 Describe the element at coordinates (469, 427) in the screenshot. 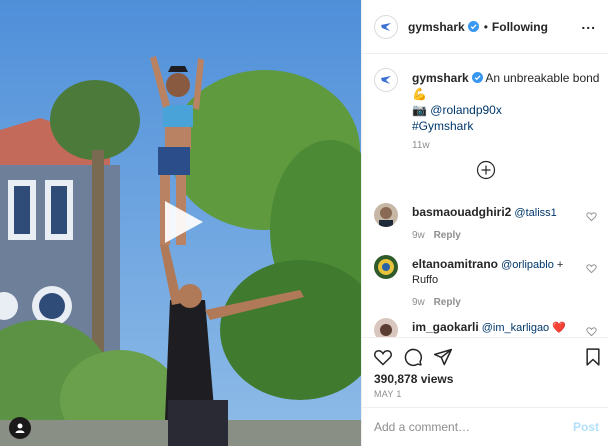

I see `add-comment-input` at that location.